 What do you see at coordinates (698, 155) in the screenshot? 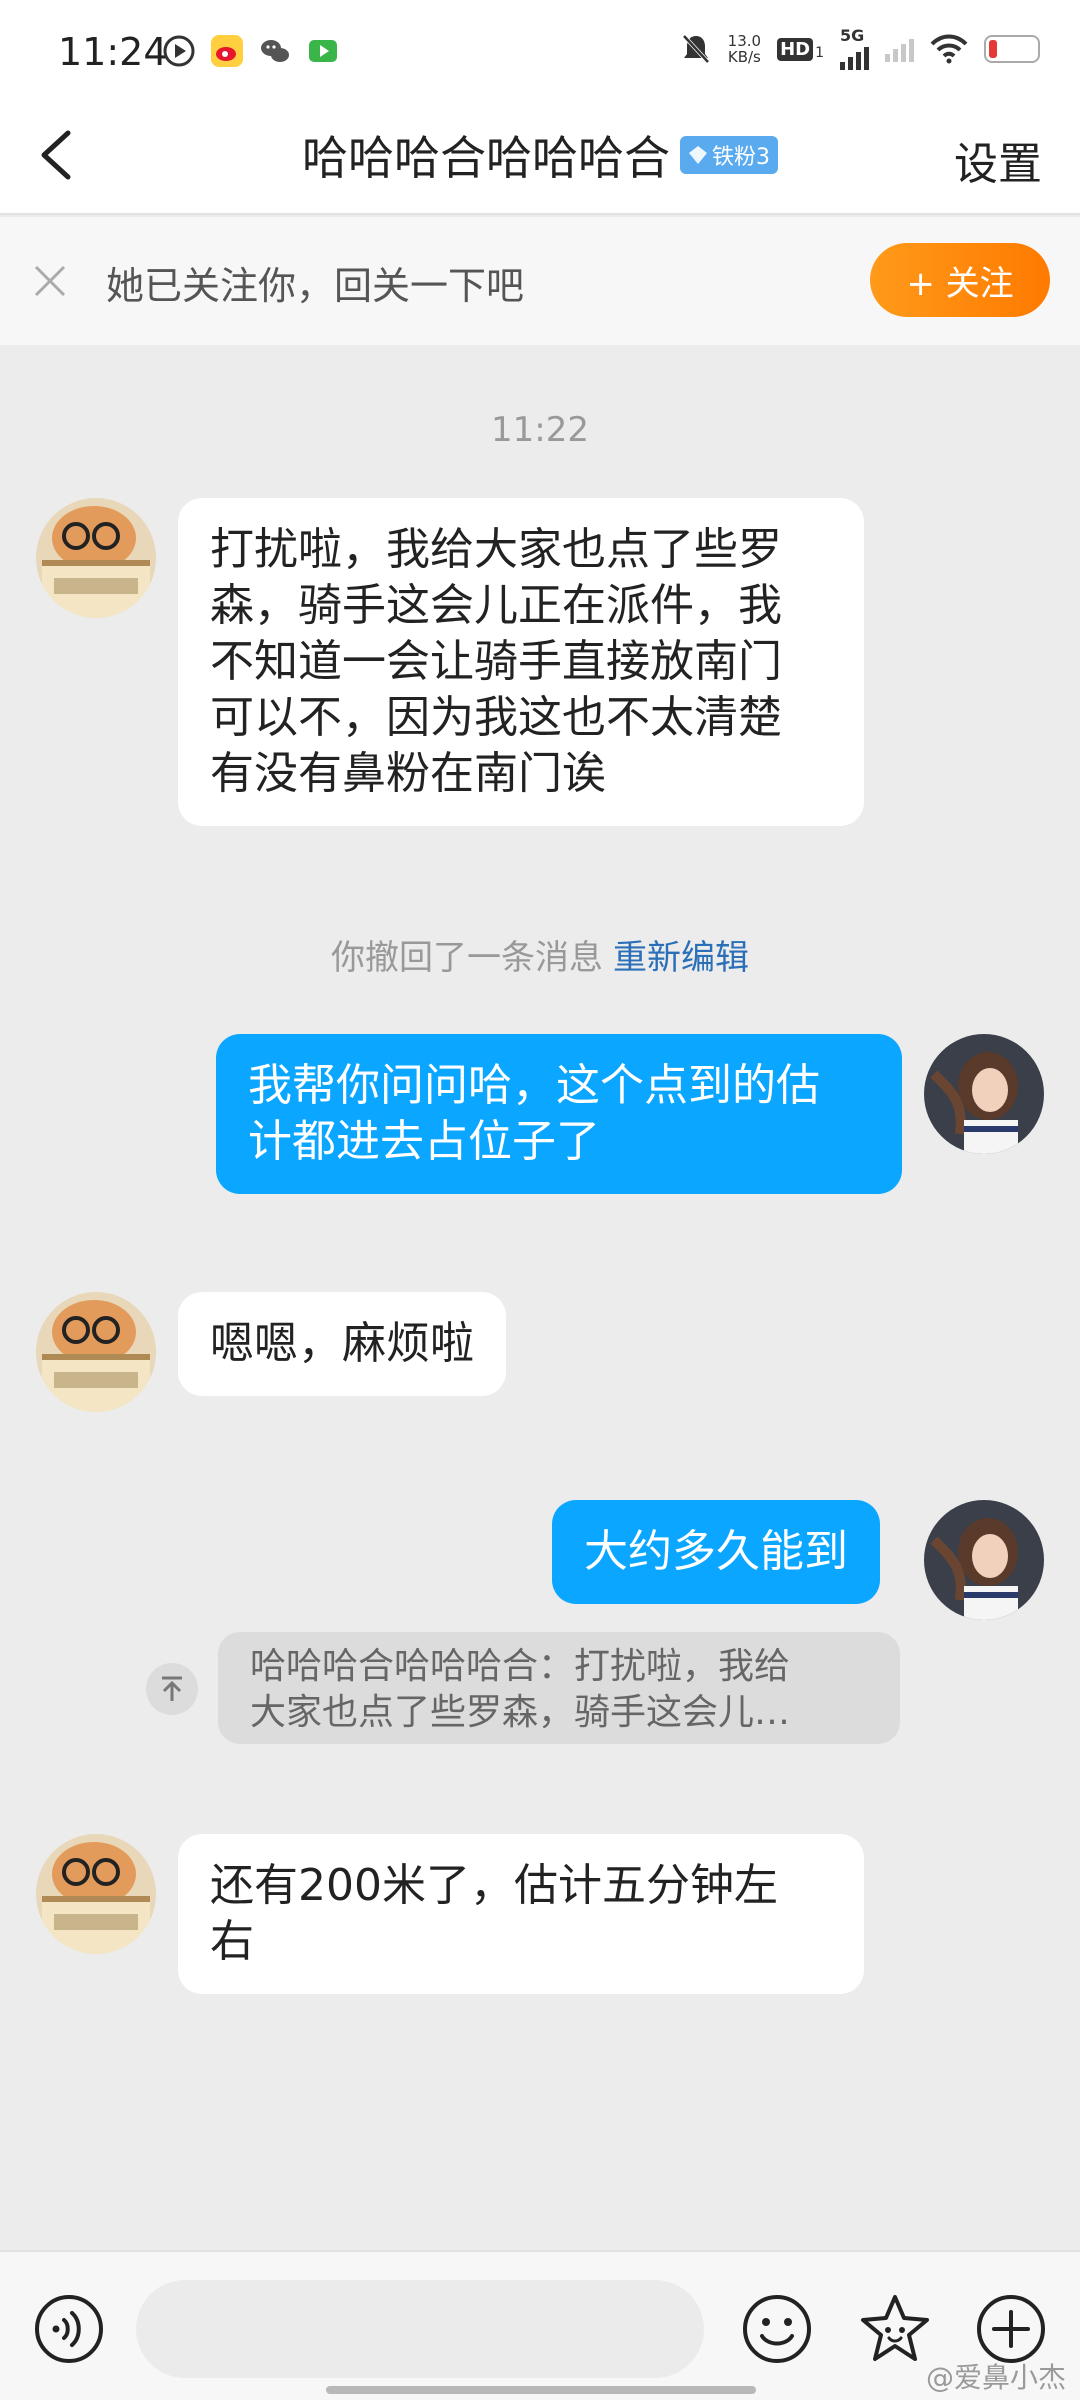
I see `diamond-icon` at bounding box center [698, 155].